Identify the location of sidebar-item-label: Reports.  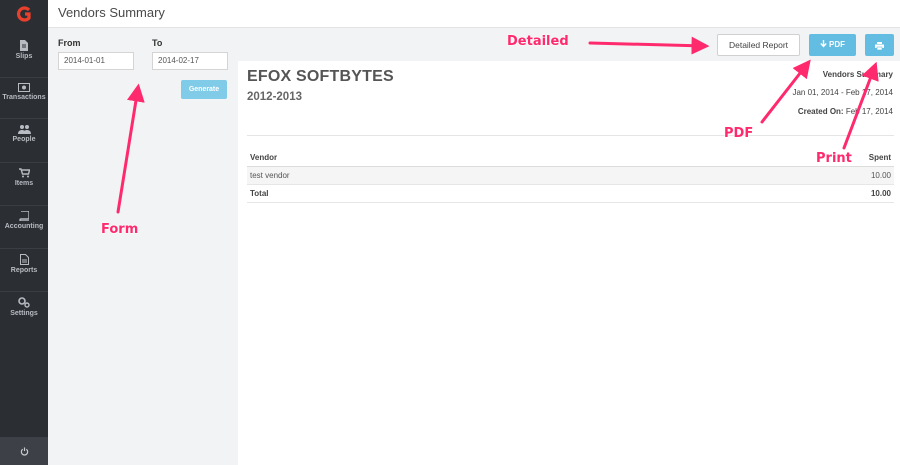
(24, 270).